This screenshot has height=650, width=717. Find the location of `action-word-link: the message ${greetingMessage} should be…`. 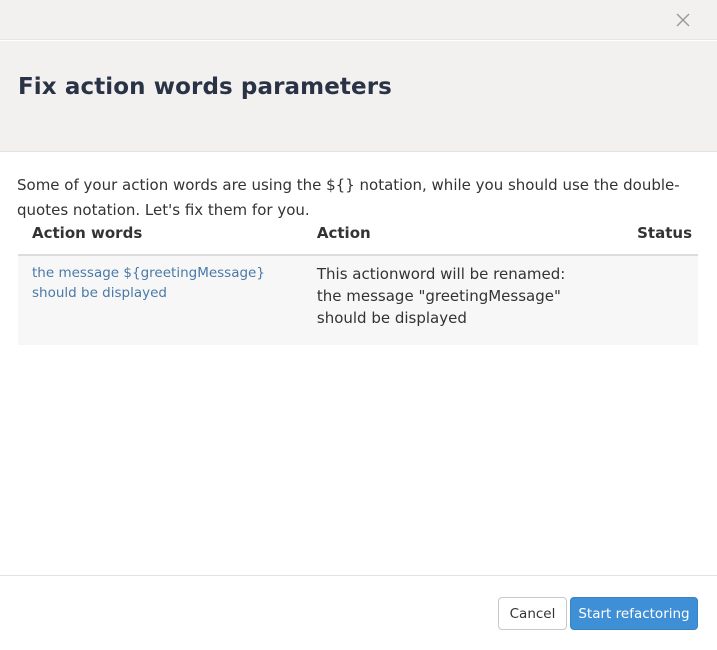

action-word-link: the message ${greetingMessage} should be… is located at coordinates (160, 283).